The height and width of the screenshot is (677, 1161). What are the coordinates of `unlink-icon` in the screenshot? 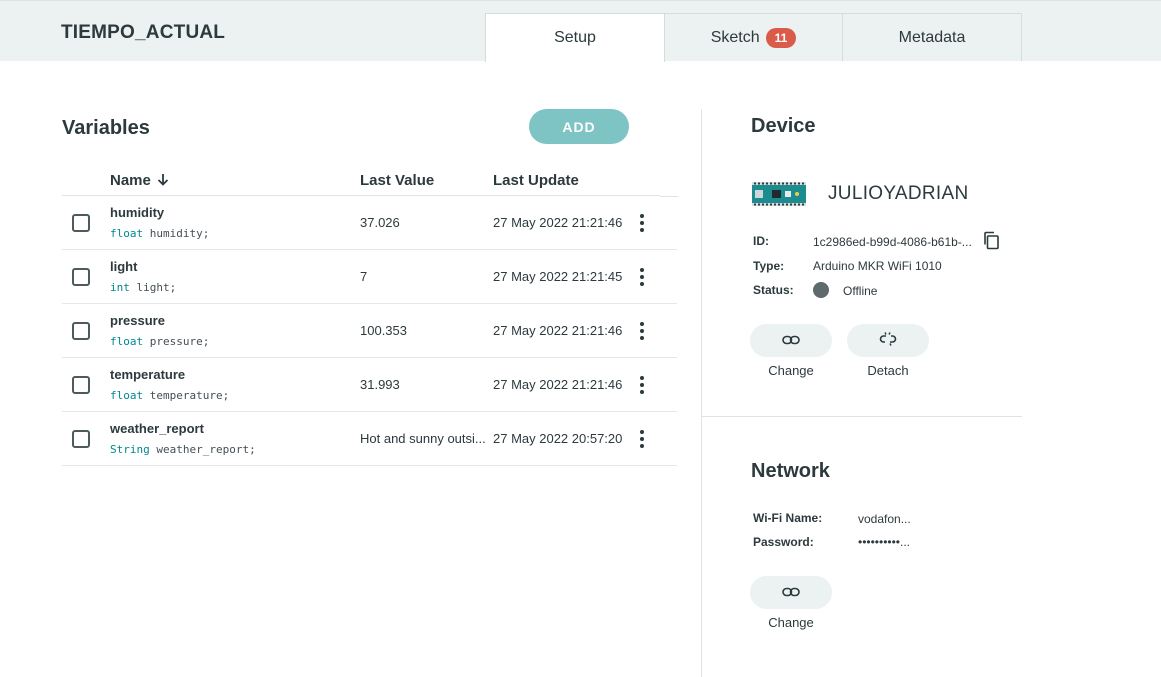 It's located at (888, 340).